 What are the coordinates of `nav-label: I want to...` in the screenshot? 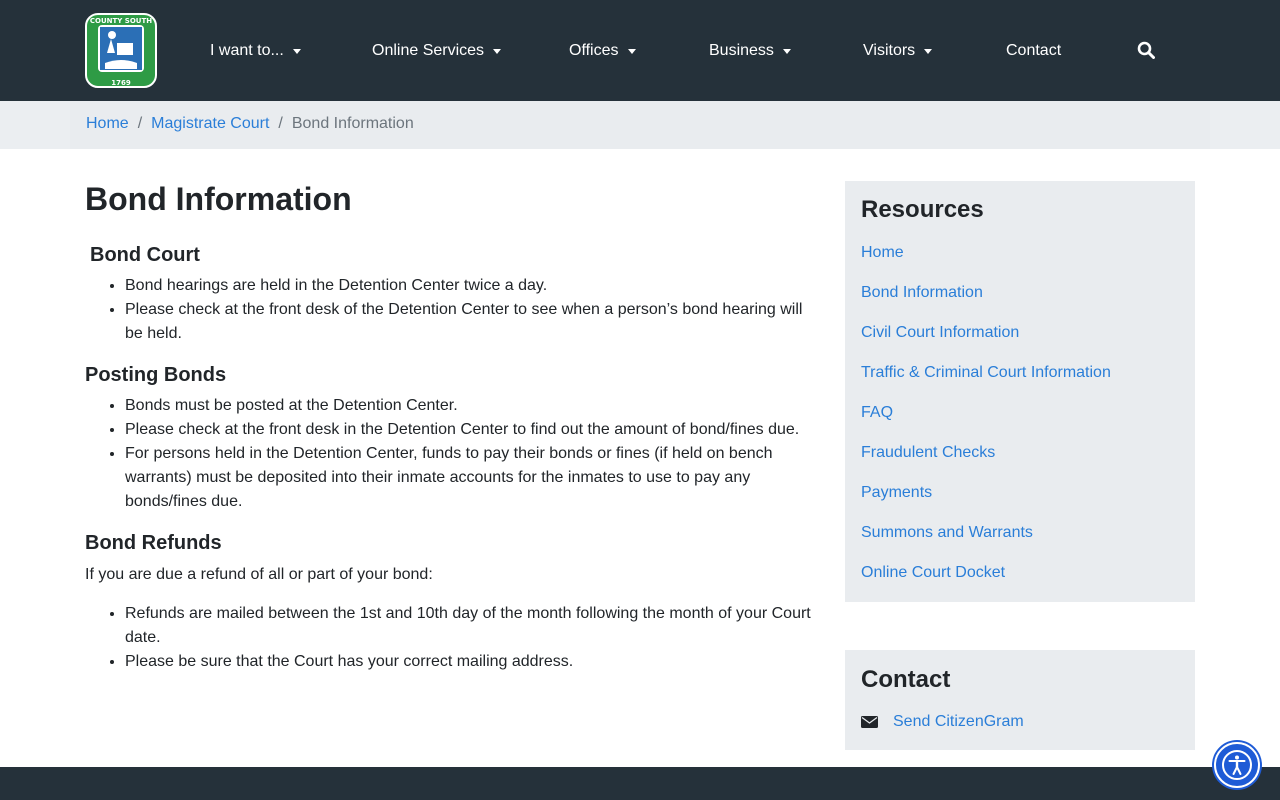 It's located at (247, 50).